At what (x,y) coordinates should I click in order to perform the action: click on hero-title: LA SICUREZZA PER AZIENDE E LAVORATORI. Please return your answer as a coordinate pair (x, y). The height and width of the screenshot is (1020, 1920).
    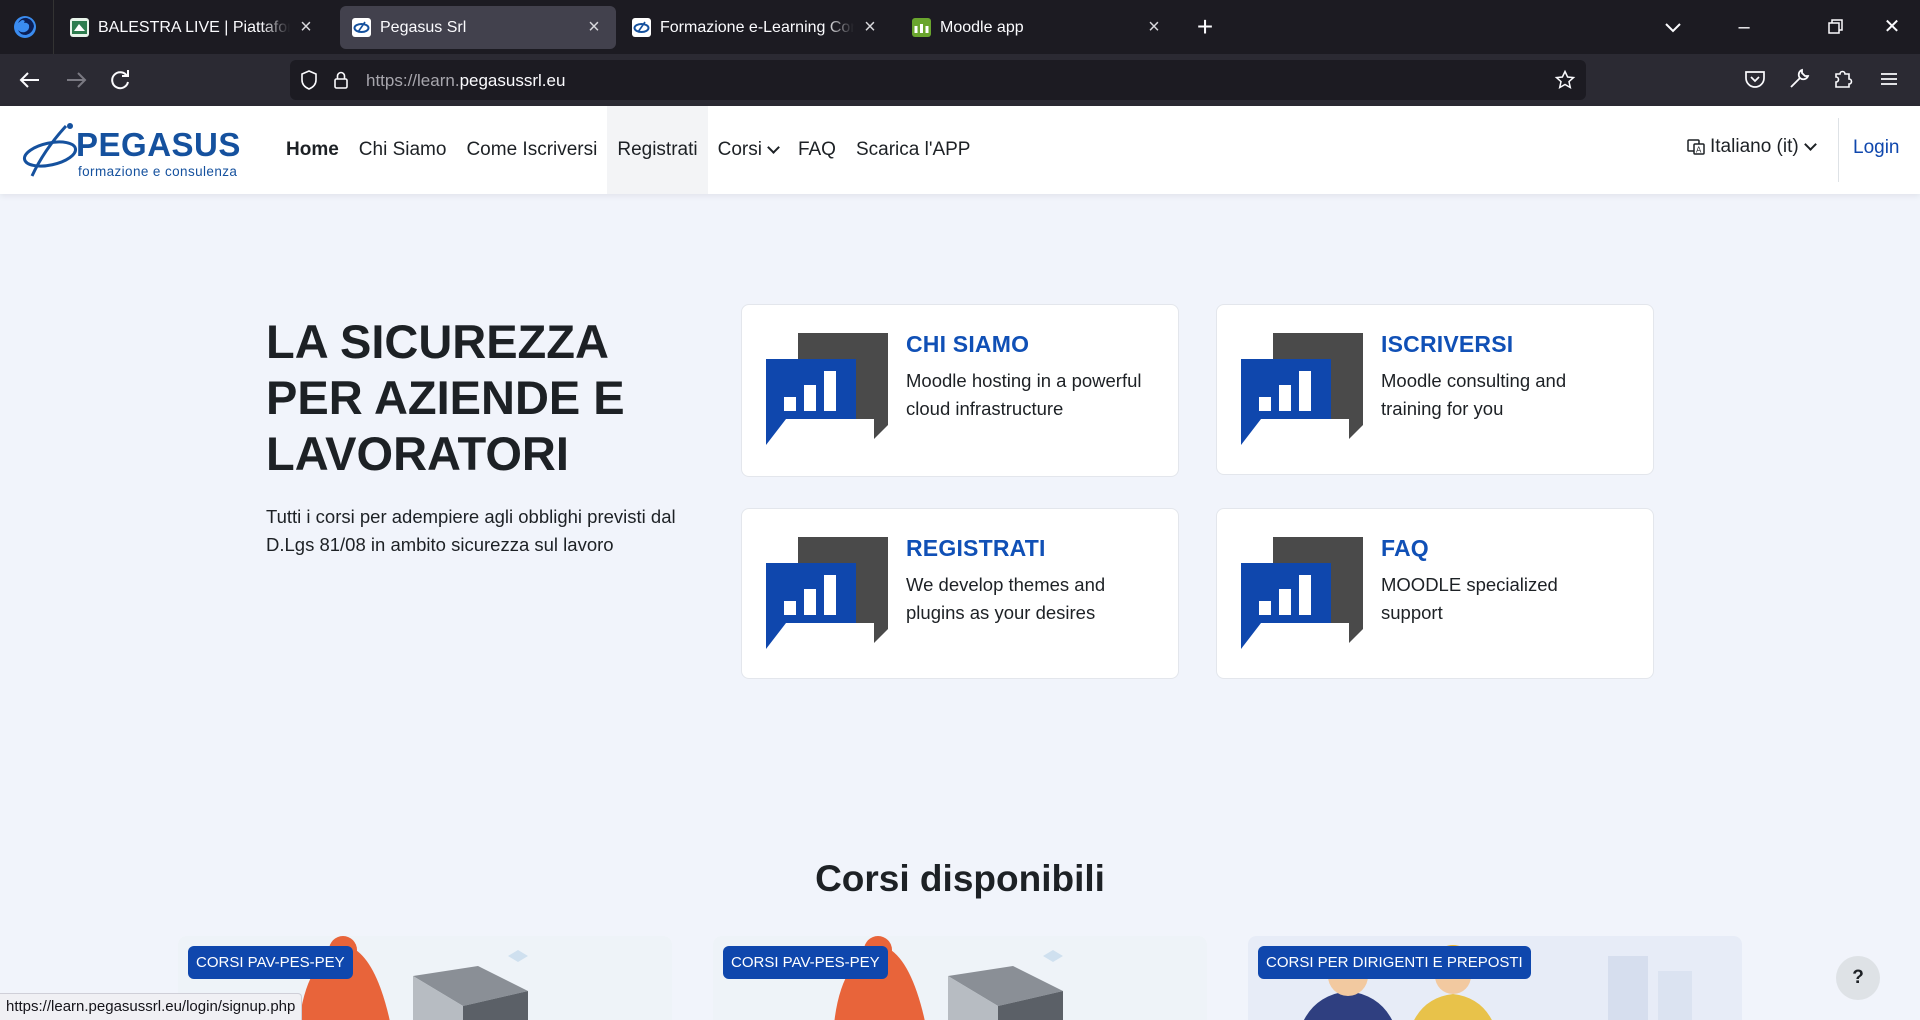
    Looking at the image, I should click on (445, 397).